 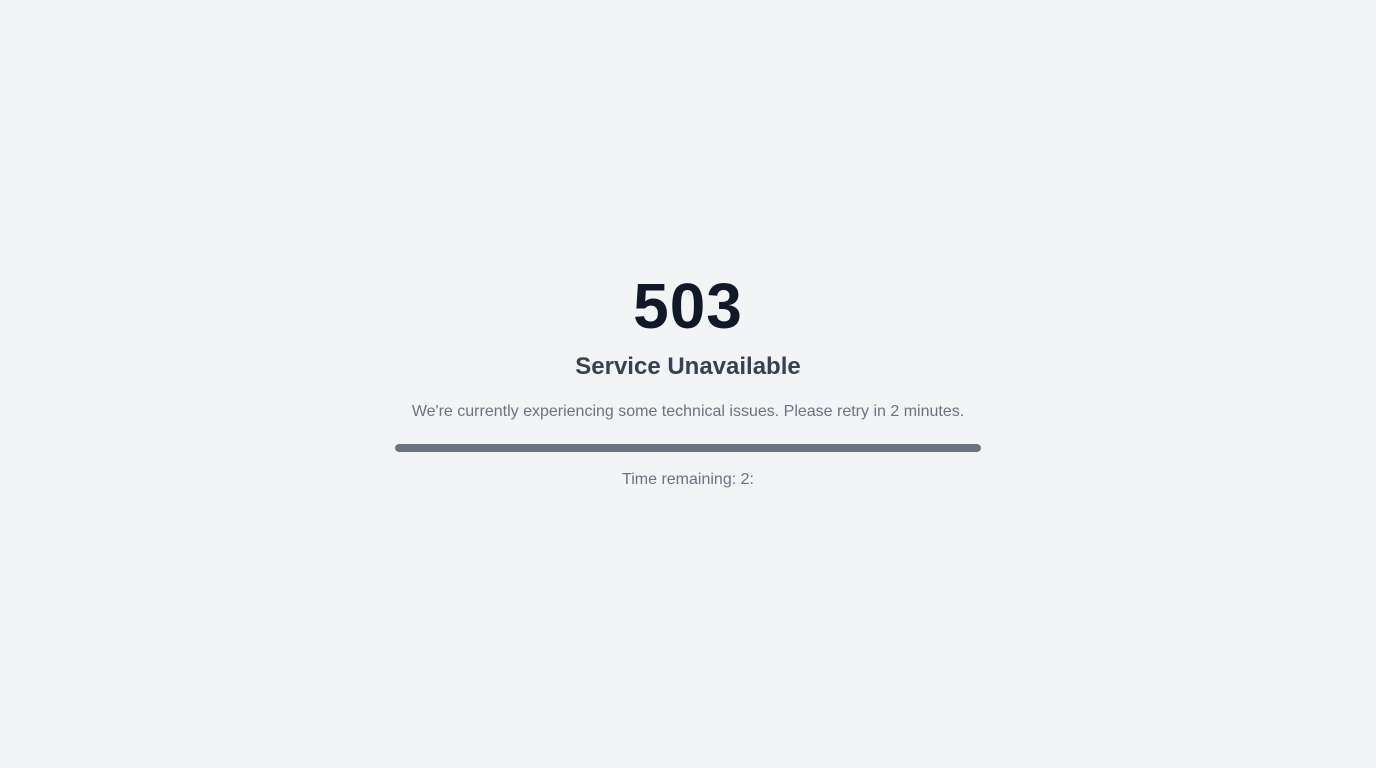 I want to click on retry-progress-fill, so click(x=688, y=448).